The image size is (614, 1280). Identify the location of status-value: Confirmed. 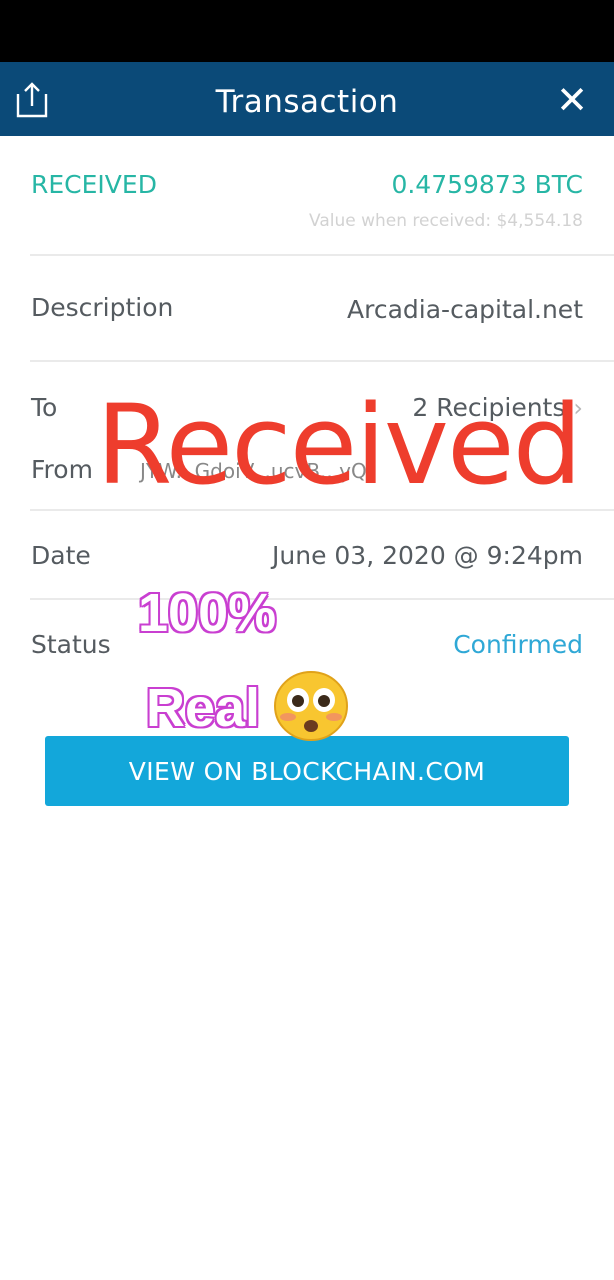
(518, 644).